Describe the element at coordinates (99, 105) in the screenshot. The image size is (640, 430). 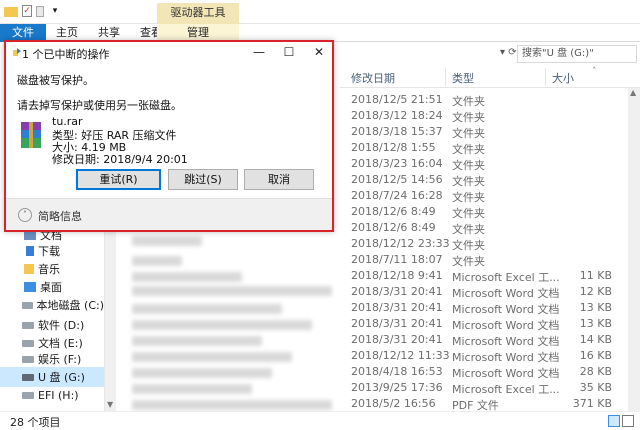
I see `hint-message: 请去掉写保护或使用另一张磁盘。` at that location.